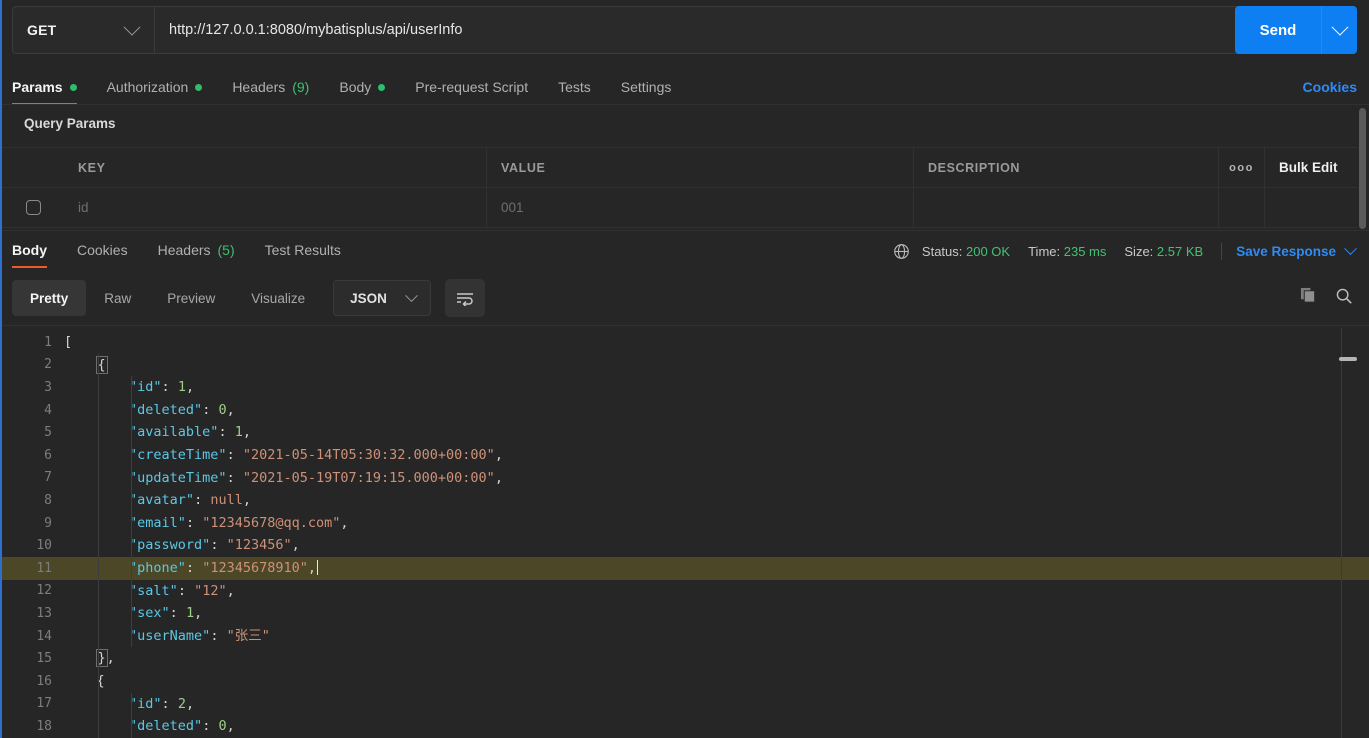  Describe the element at coordinates (83, 30) in the screenshot. I see `http-method-select: GET` at that location.